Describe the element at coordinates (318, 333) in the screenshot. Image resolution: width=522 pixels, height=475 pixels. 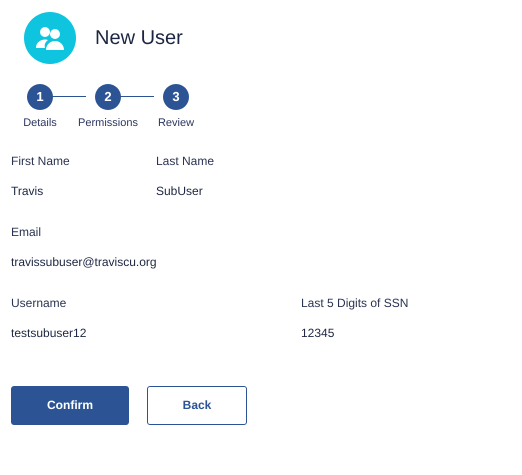
I see `field-value: 12345` at that location.